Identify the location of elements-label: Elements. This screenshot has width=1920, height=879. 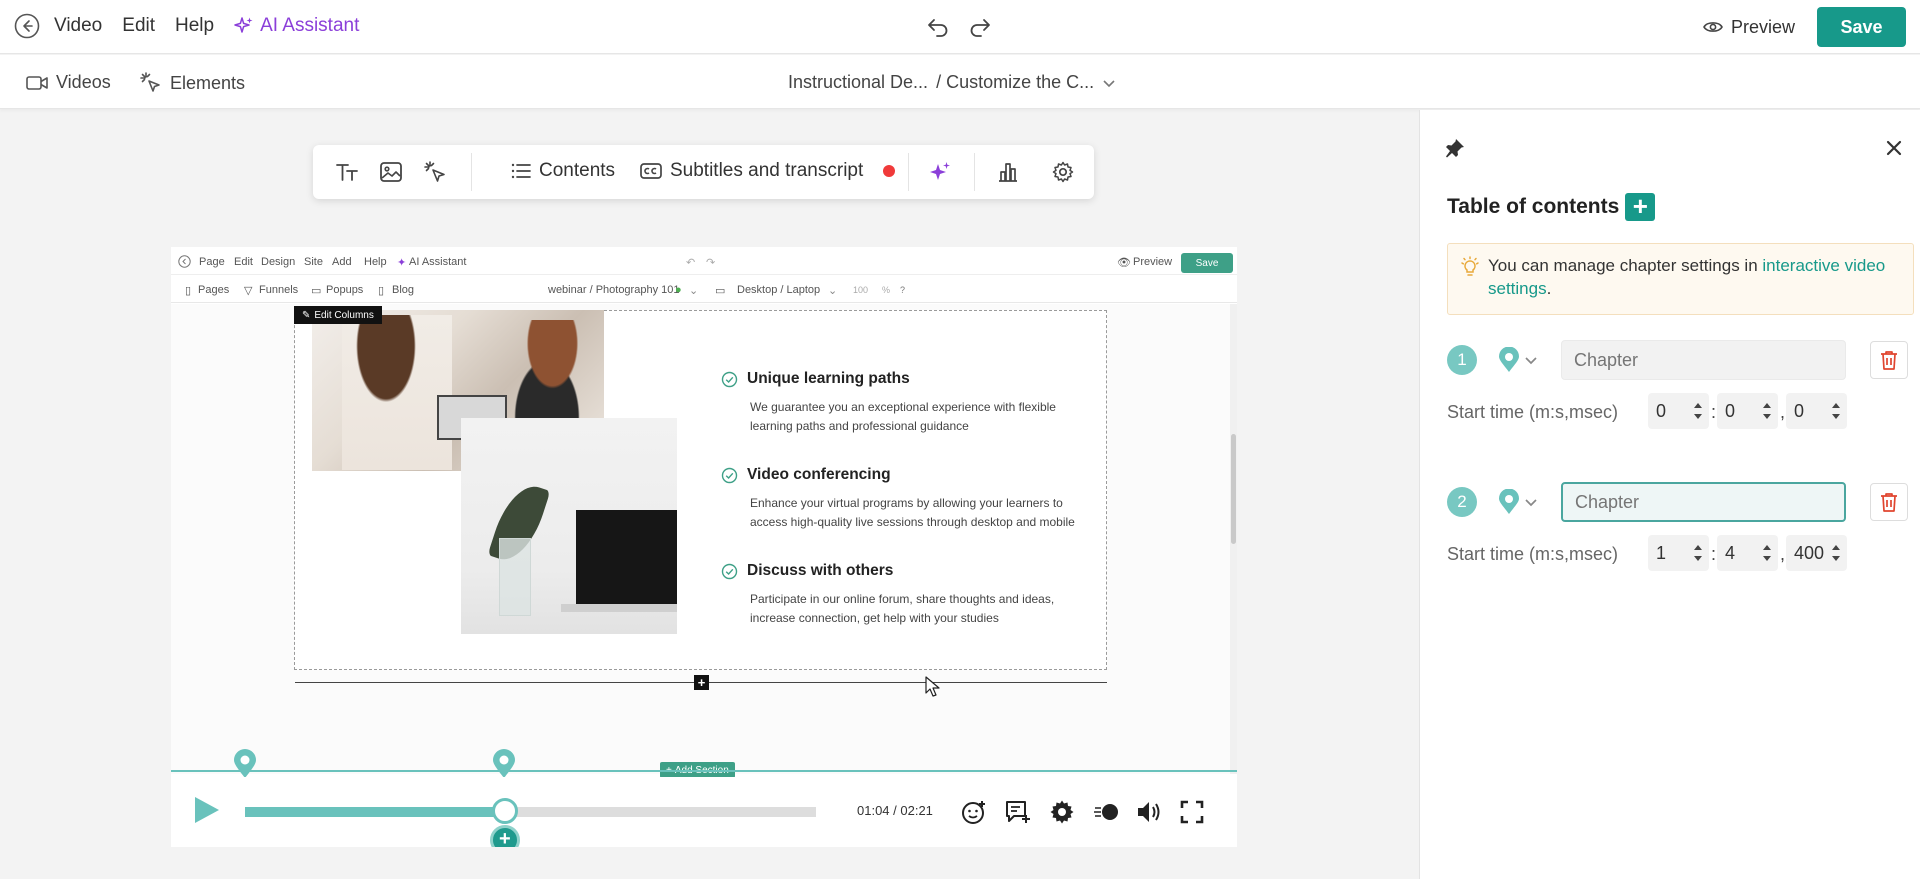
(208, 82).